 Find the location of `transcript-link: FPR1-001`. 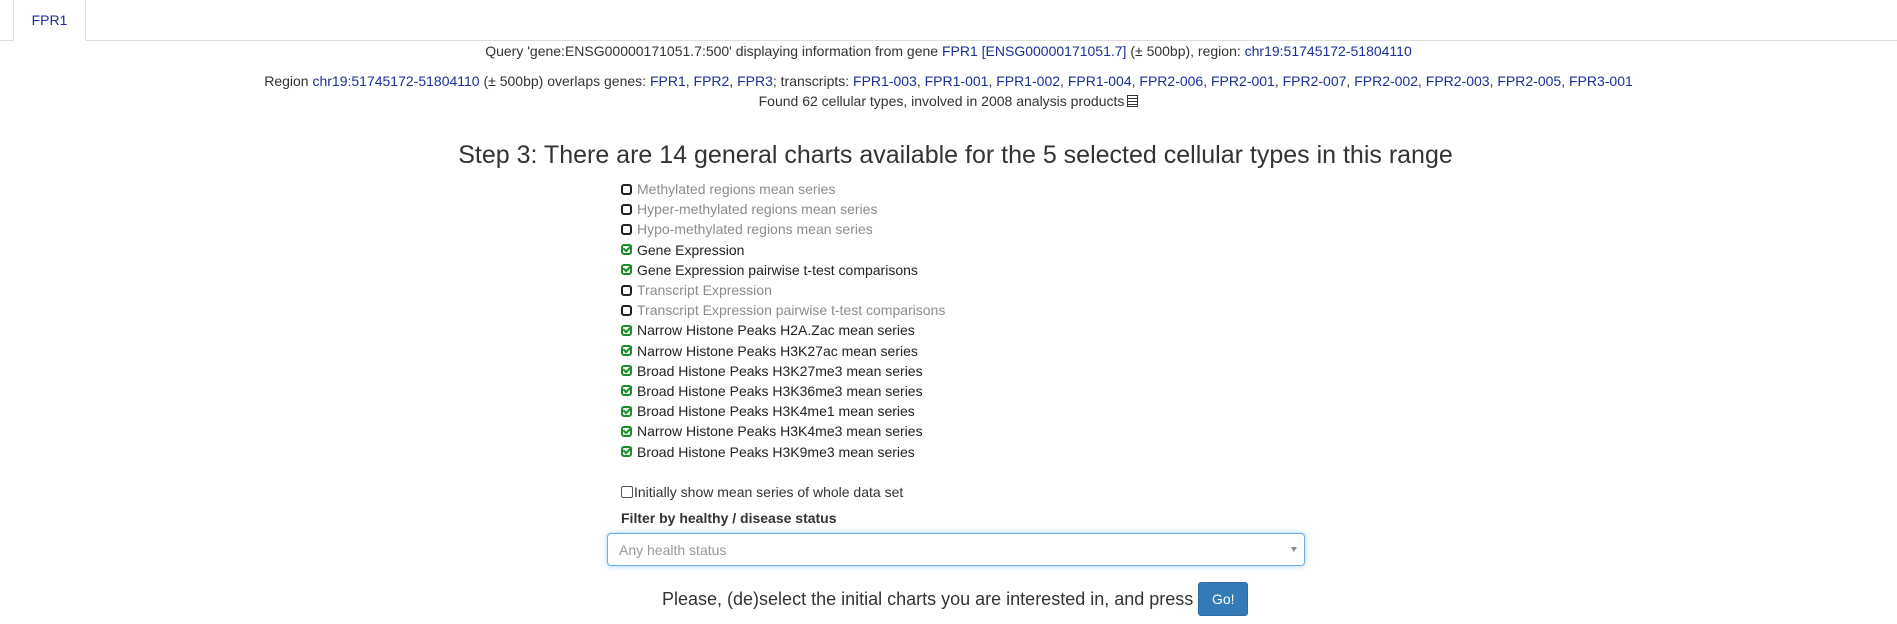

transcript-link: FPR1-001 is located at coordinates (957, 81).